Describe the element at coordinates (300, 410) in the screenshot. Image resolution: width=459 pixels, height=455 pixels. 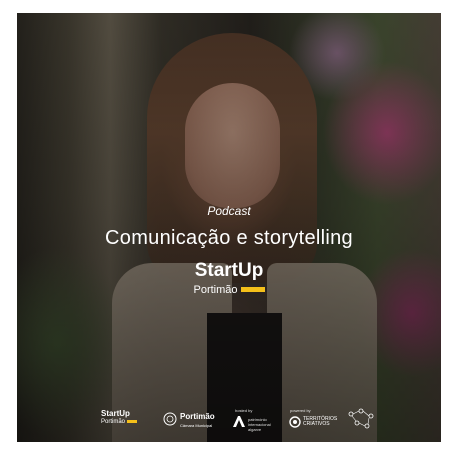
I see `powered-by-label: powered by` at that location.